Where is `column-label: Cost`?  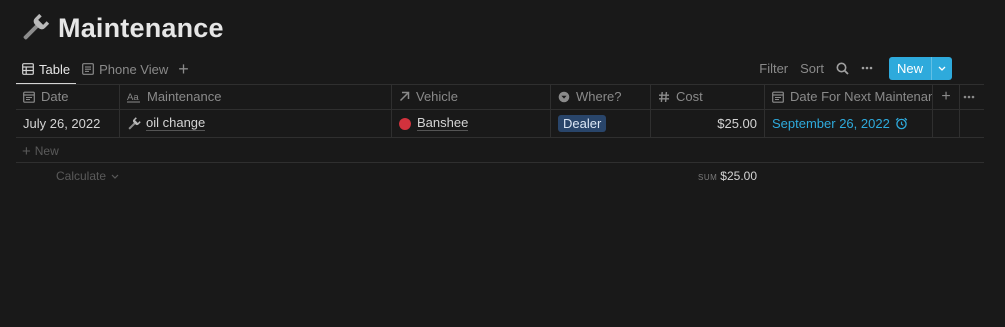 column-label: Cost is located at coordinates (689, 96).